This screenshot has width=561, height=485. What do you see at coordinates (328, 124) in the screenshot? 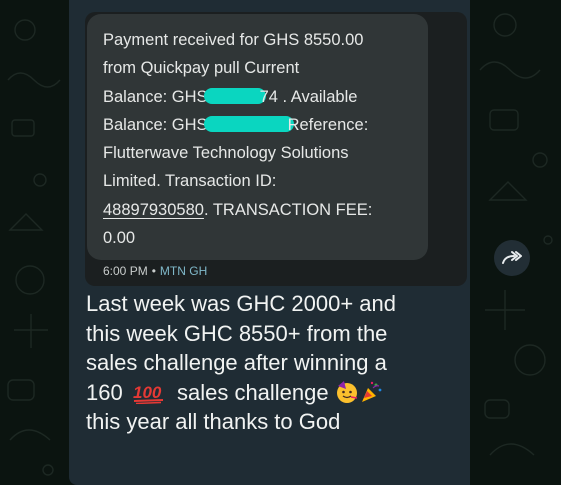
I see `sms-text-part: Reference:` at bounding box center [328, 124].